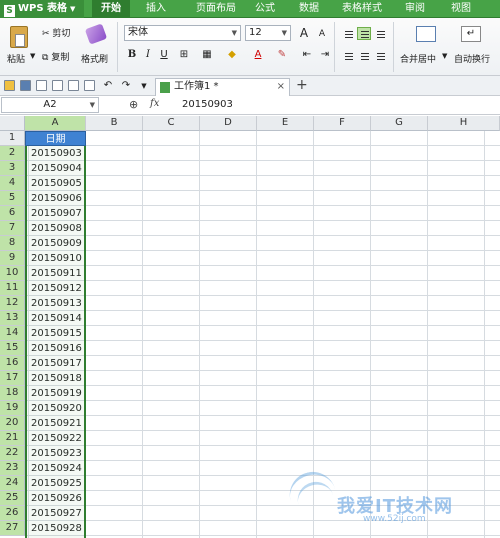 The width and height of the screenshot is (500, 538). What do you see at coordinates (325, 55) in the screenshot?
I see `increase-indent-icon: ⇥` at bounding box center [325, 55].